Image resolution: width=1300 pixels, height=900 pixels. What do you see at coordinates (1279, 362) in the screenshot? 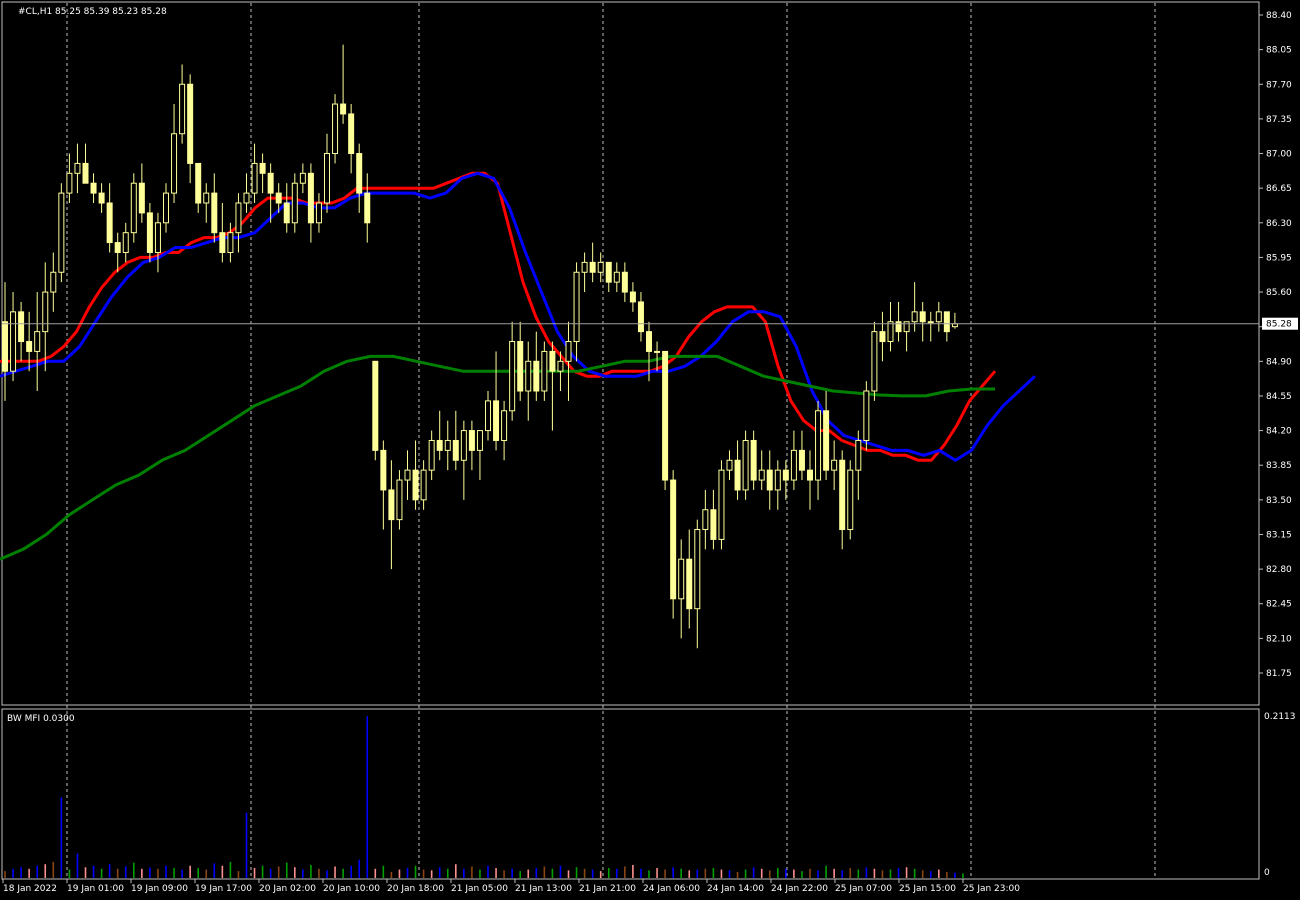
I see `price-tick-label: 84.90` at bounding box center [1279, 362].